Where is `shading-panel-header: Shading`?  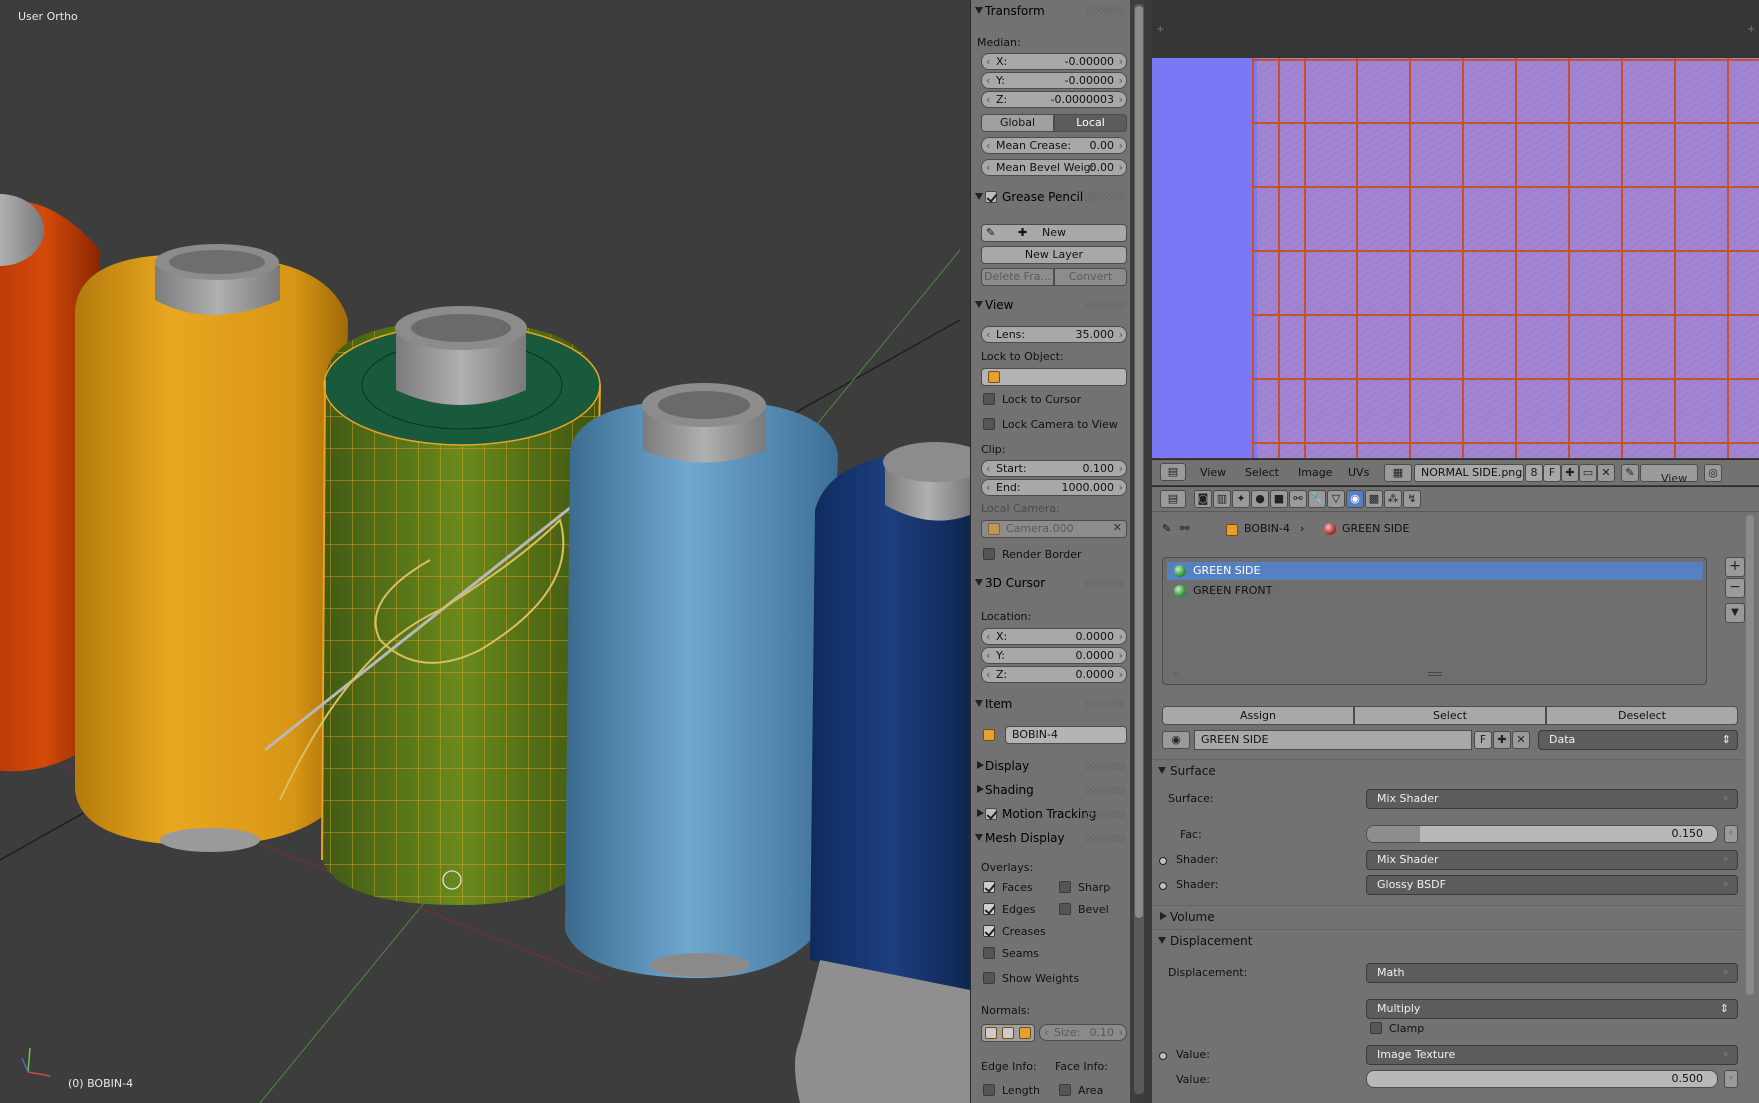
shading-panel-header: Shading is located at coordinates (1050, 790).